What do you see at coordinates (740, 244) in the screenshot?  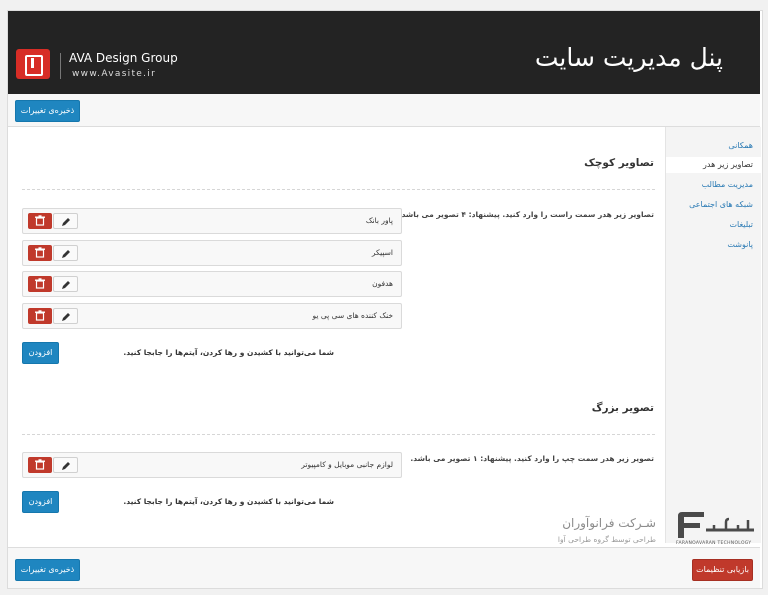 I see `sidebar-item-footer: پانوشت` at bounding box center [740, 244].